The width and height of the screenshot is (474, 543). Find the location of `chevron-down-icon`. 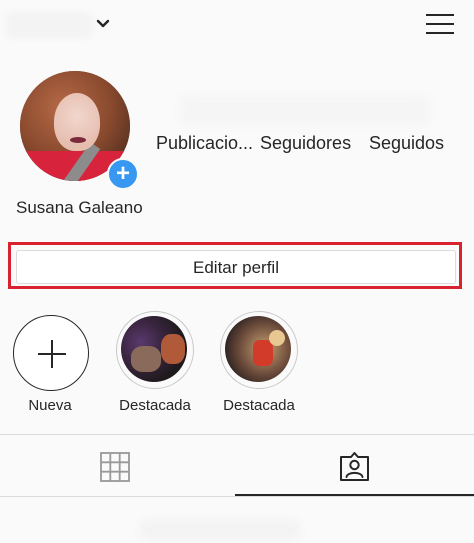

chevron-down-icon is located at coordinates (103, 24).